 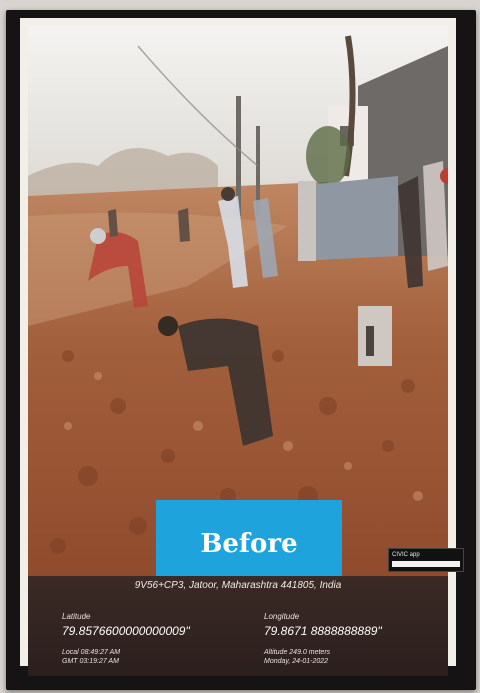 I want to click on altitude-text: Altitude 249.0 meters, so click(x=297, y=652).